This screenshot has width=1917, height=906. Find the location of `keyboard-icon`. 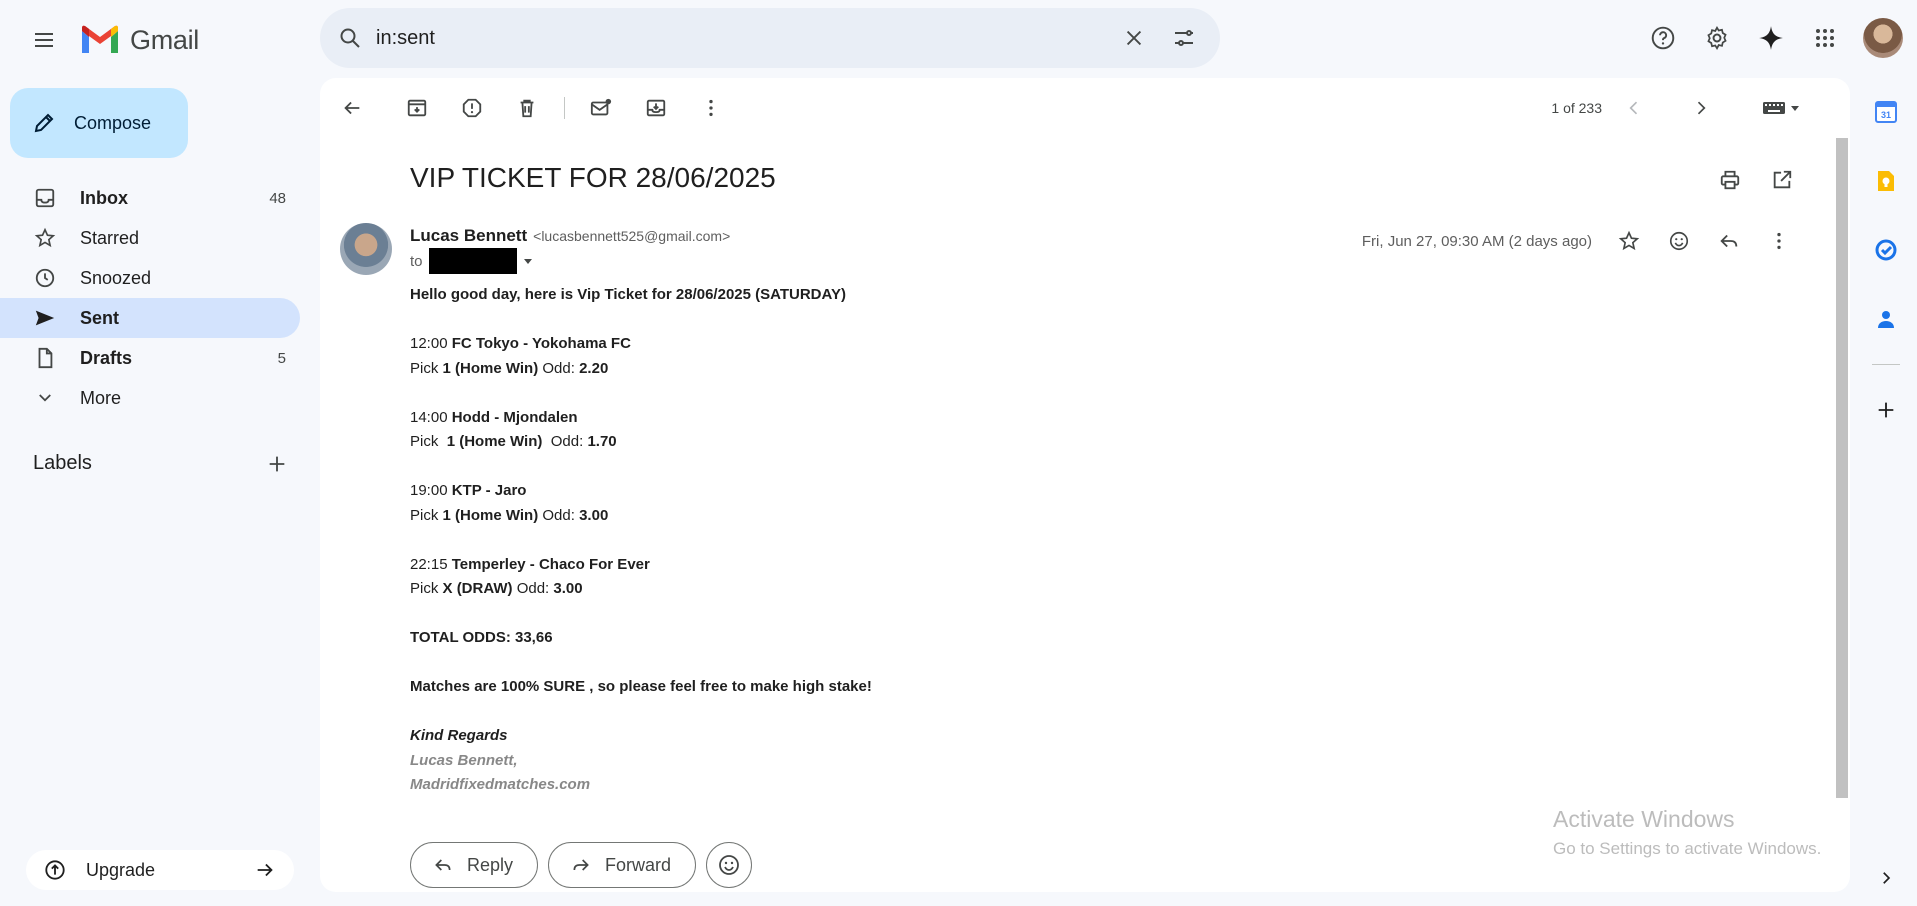

keyboard-icon is located at coordinates (1774, 108).